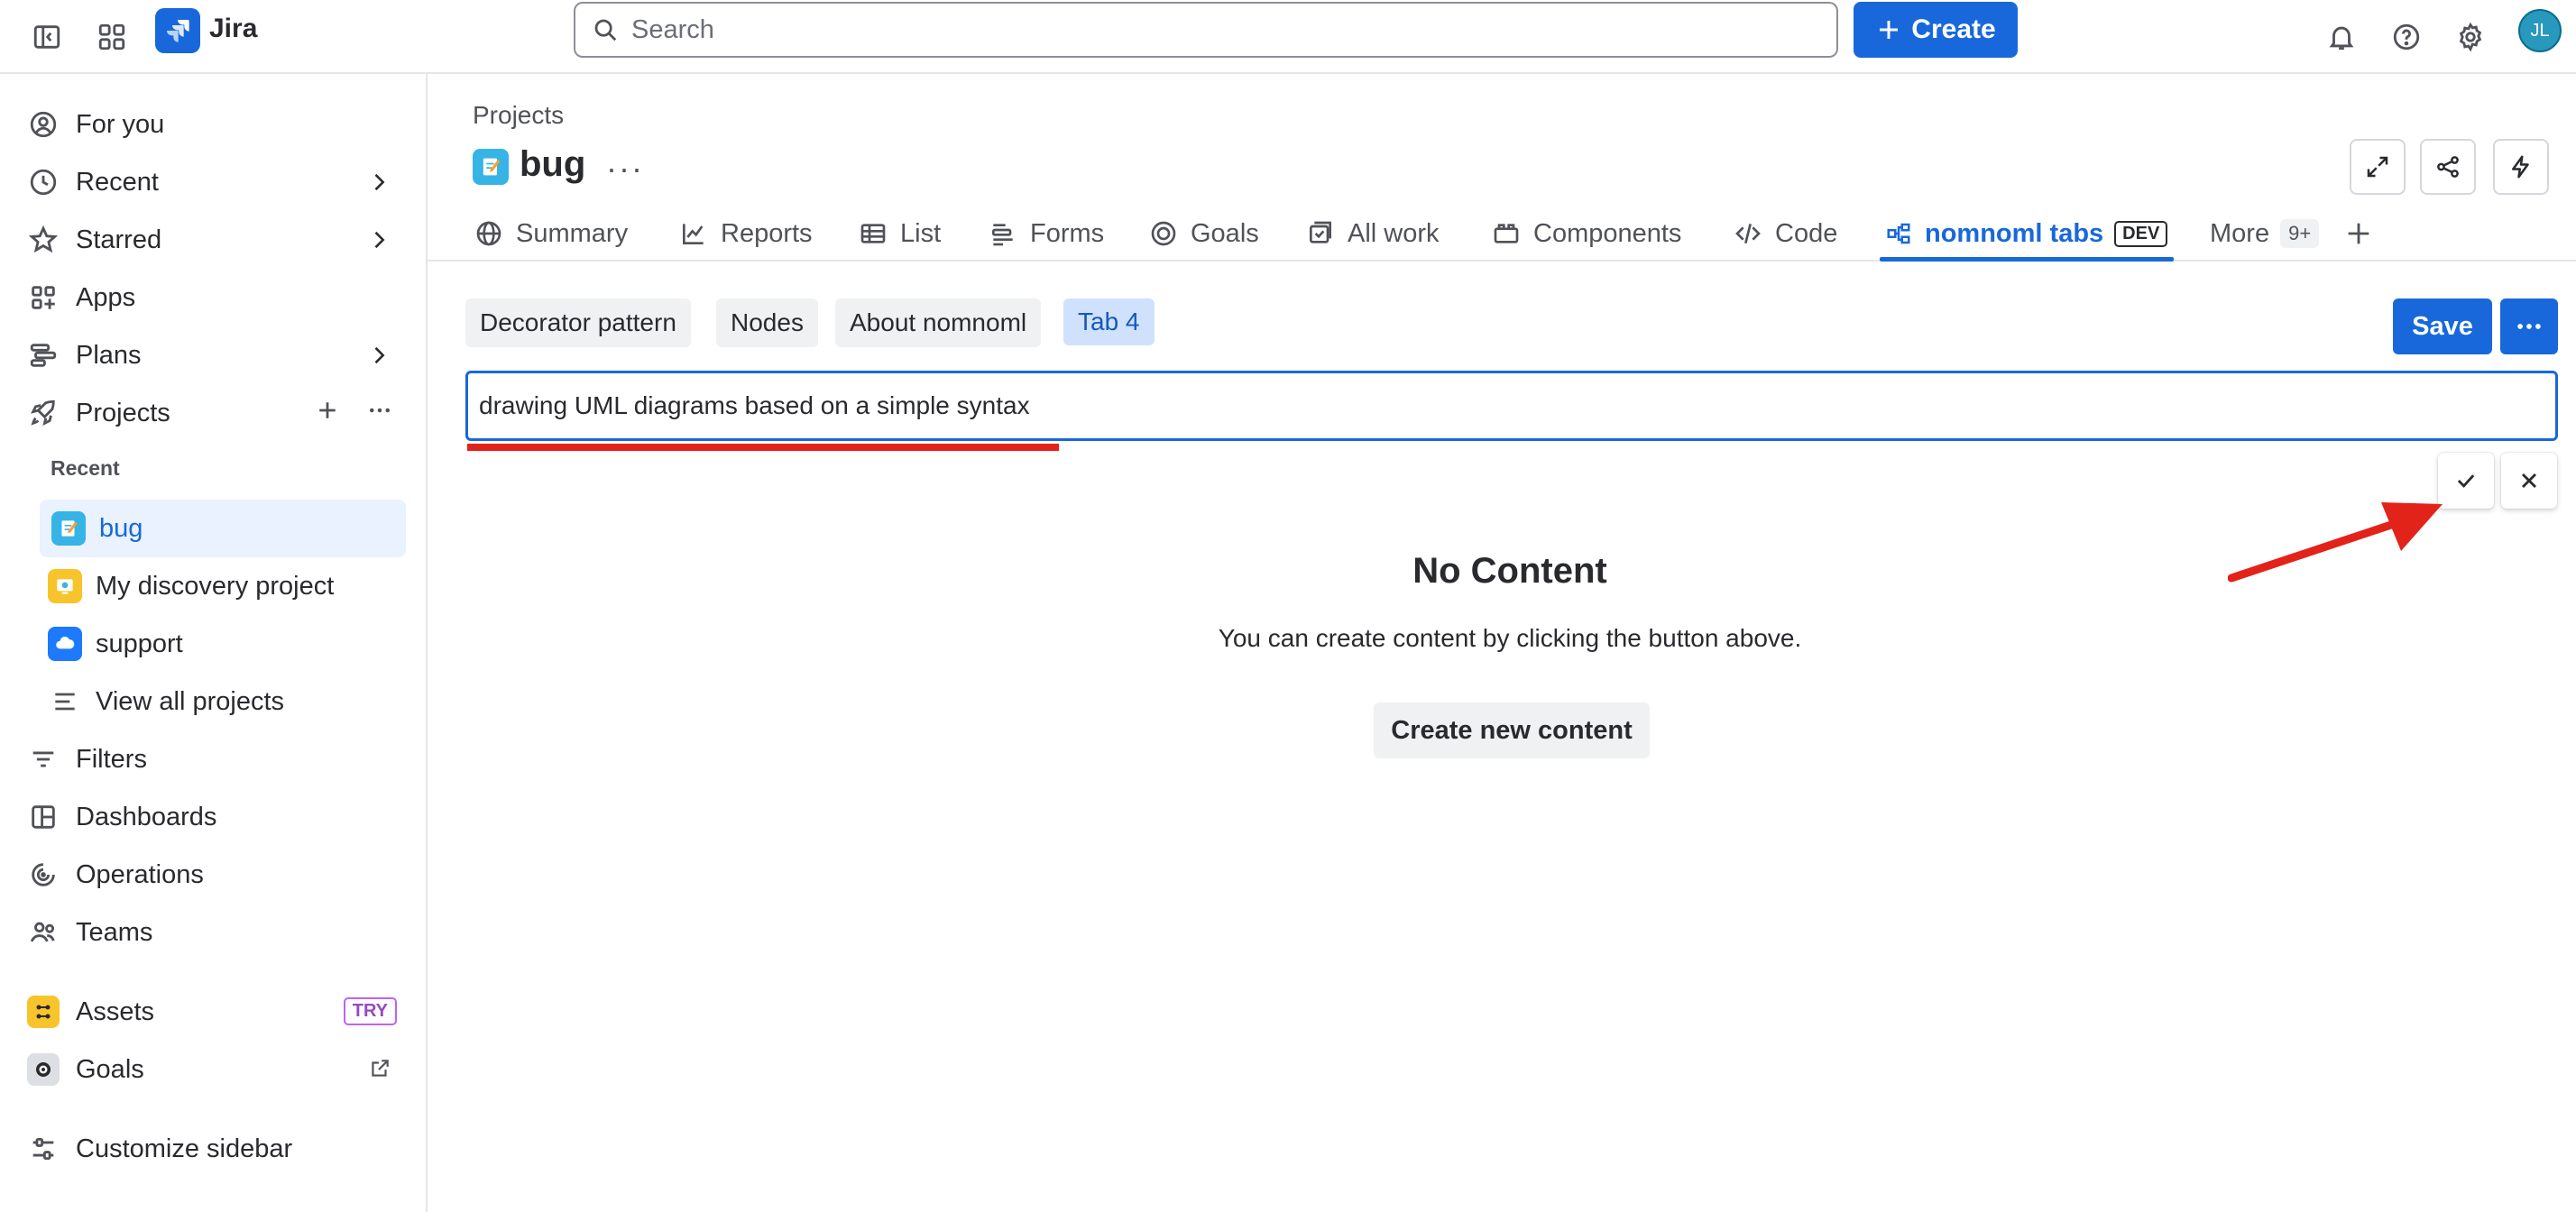 The height and width of the screenshot is (1212, 2576). What do you see at coordinates (65, 702) in the screenshot?
I see `list-lines-icon` at bounding box center [65, 702].